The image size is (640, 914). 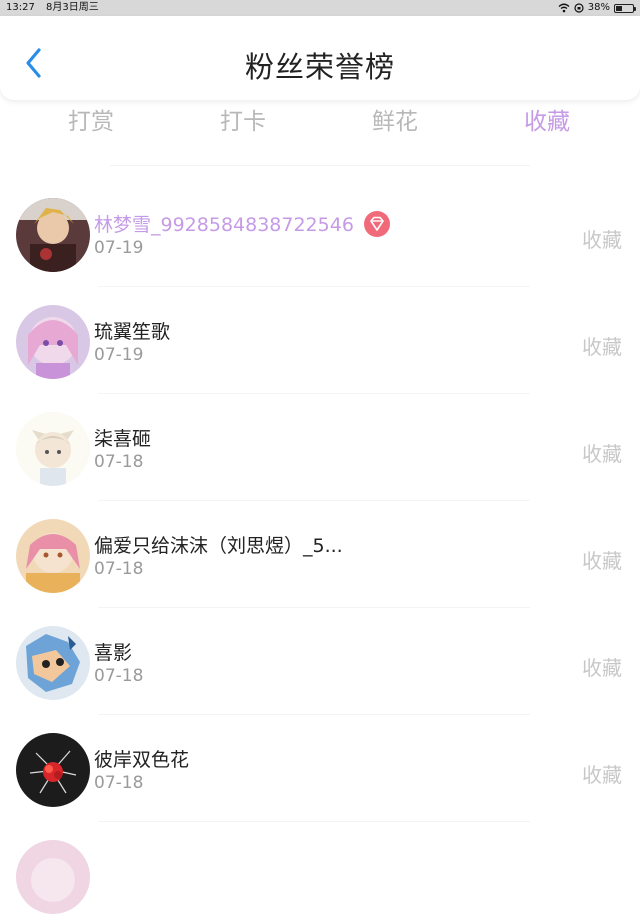 I want to click on list-item-partial, so click(x=320, y=868).